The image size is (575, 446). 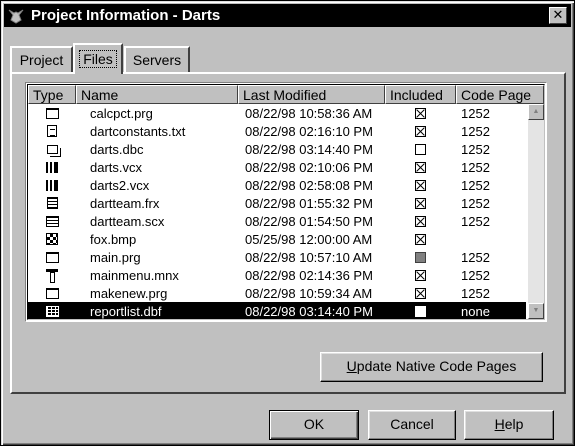 I want to click on tab-project: Project, so click(x=41, y=60).